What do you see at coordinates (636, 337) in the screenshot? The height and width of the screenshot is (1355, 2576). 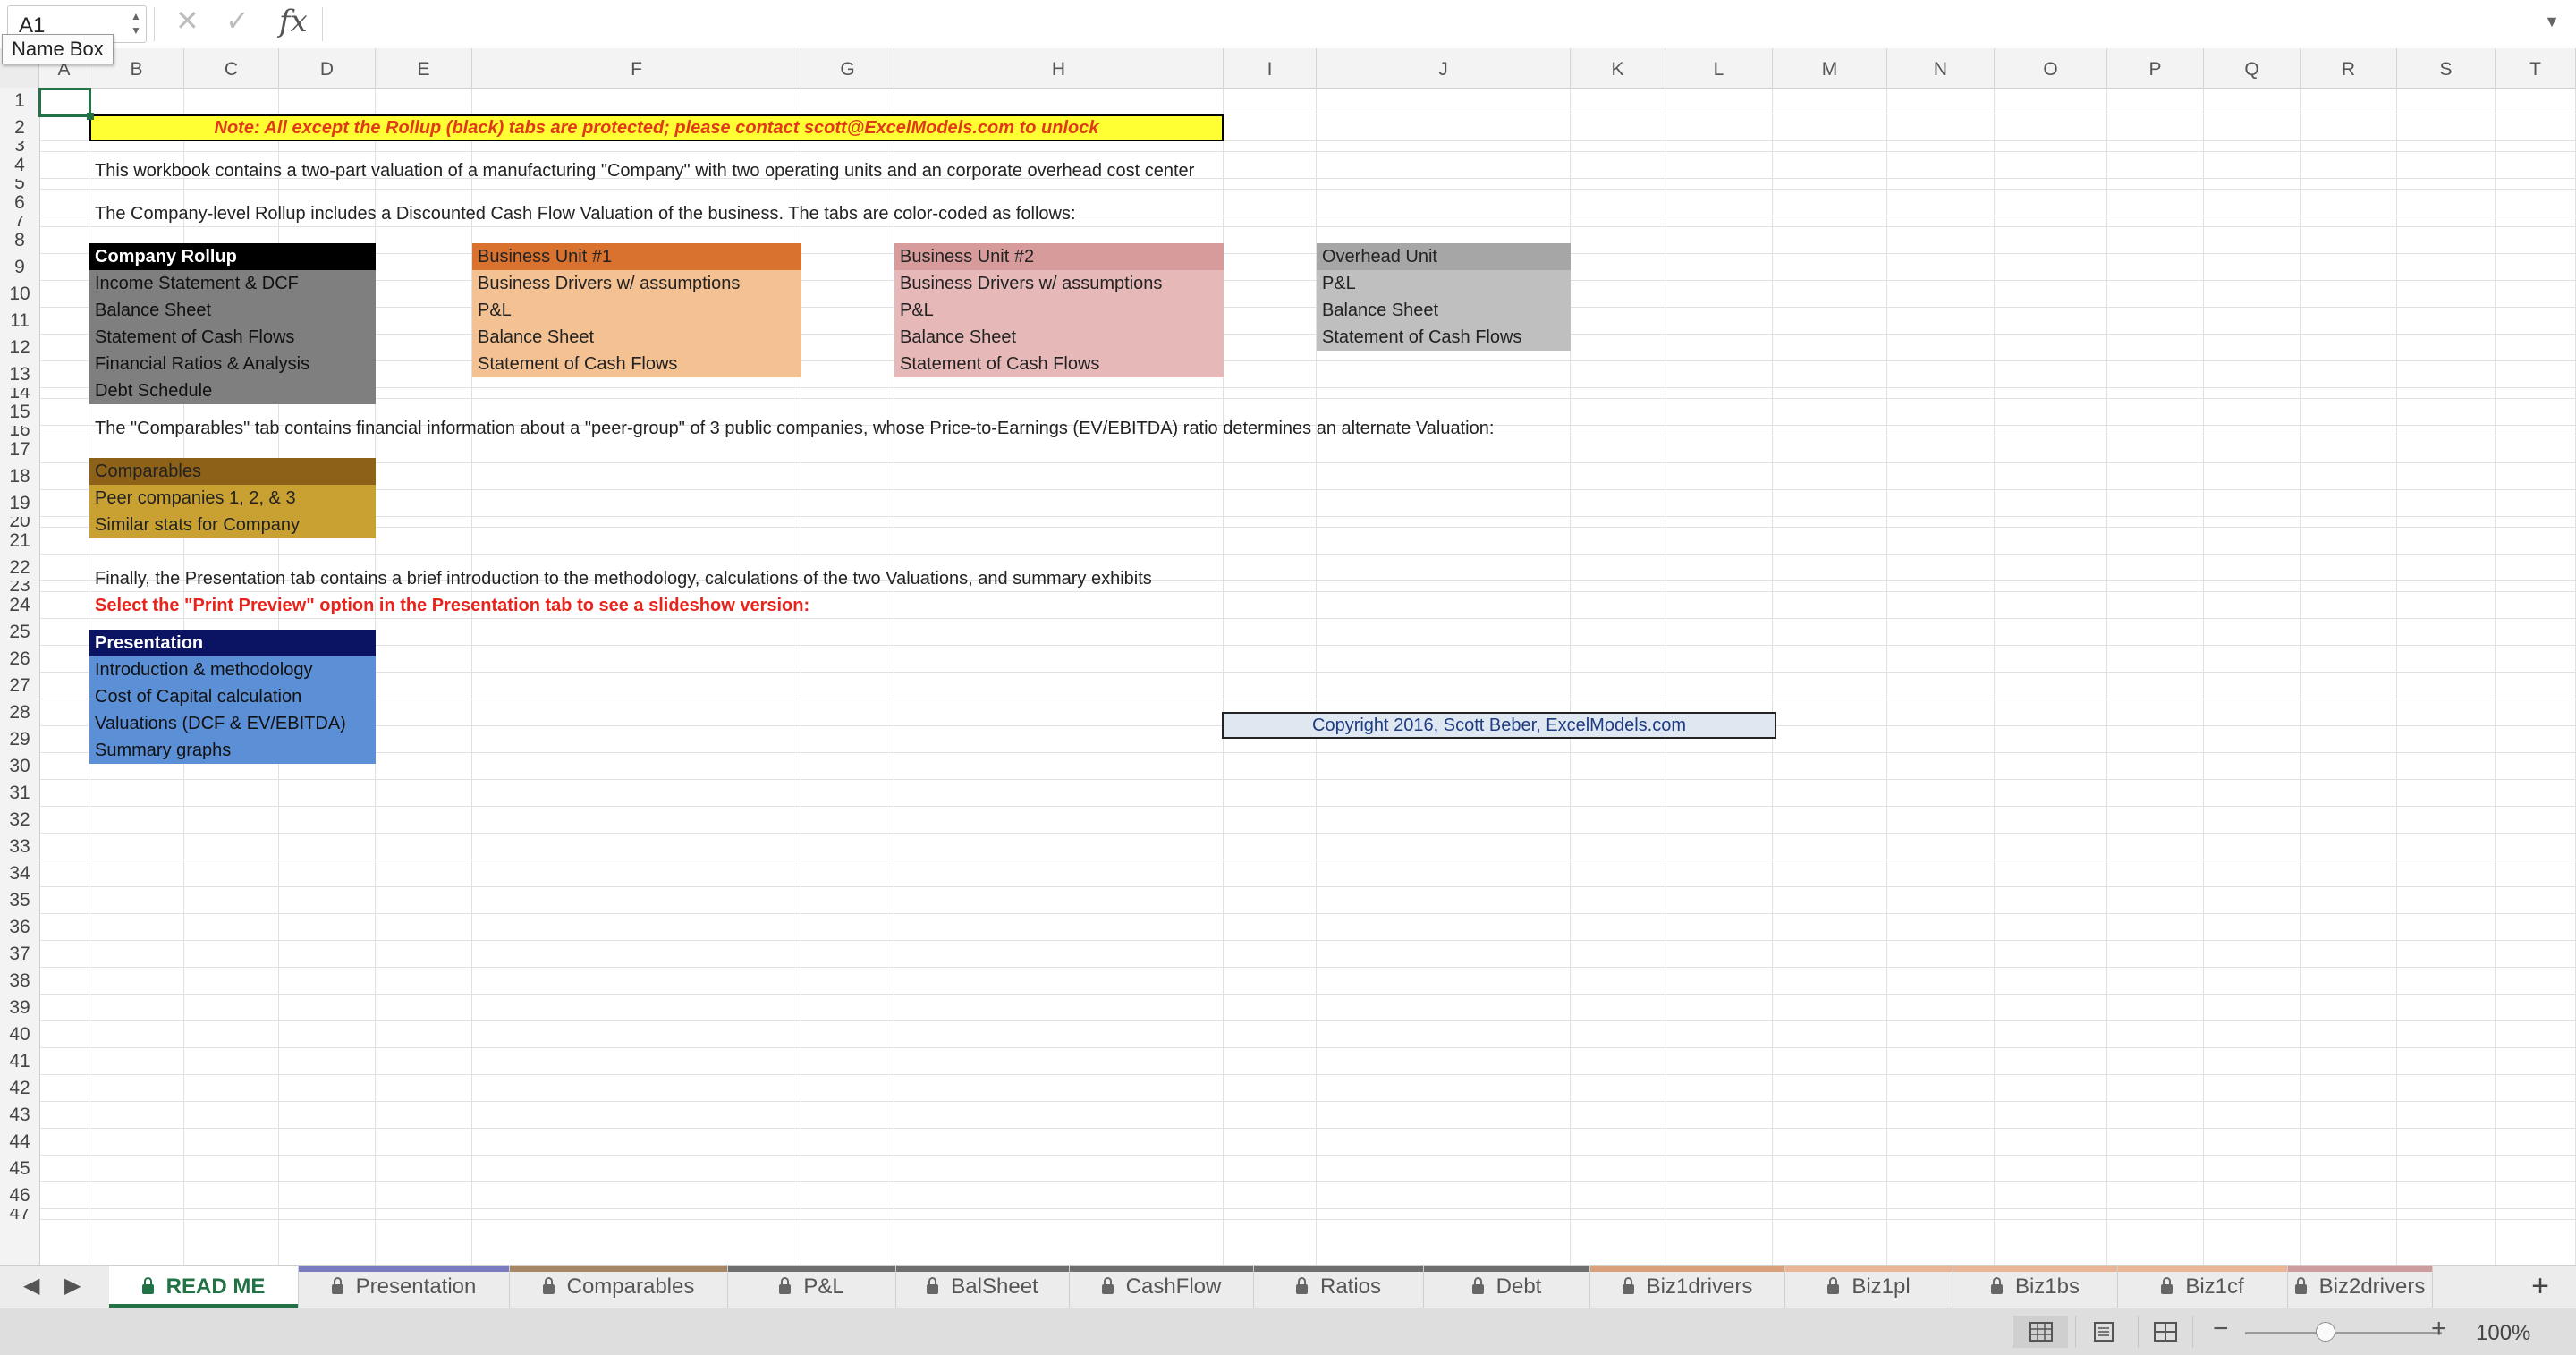 I see `business-unit-1-item: Balance Sheet` at bounding box center [636, 337].